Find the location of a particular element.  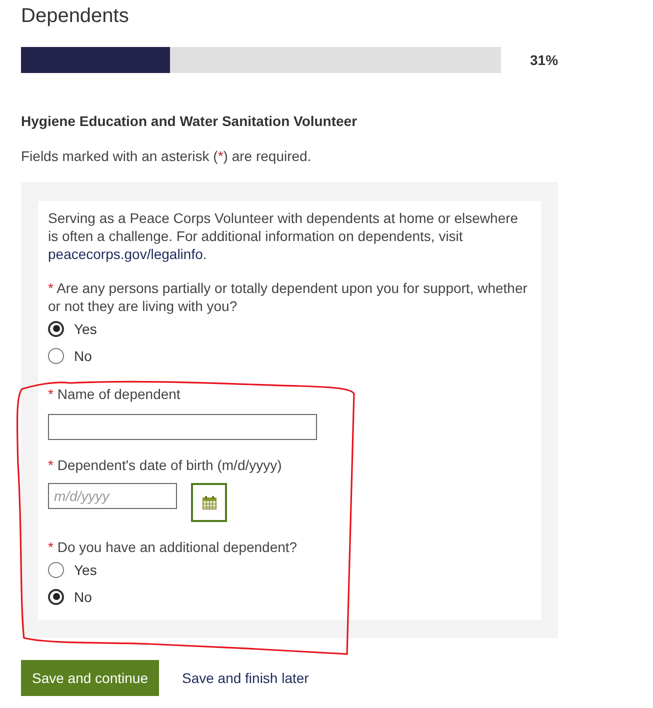

field-label: * Name of dependent is located at coordinates (115, 394).